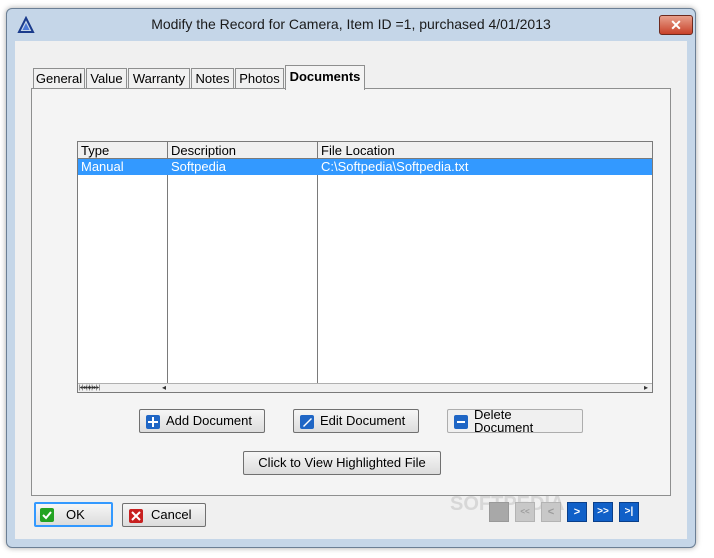 Image resolution: width=714 pixels, height=558 pixels. I want to click on ok-button: OK, so click(73, 514).